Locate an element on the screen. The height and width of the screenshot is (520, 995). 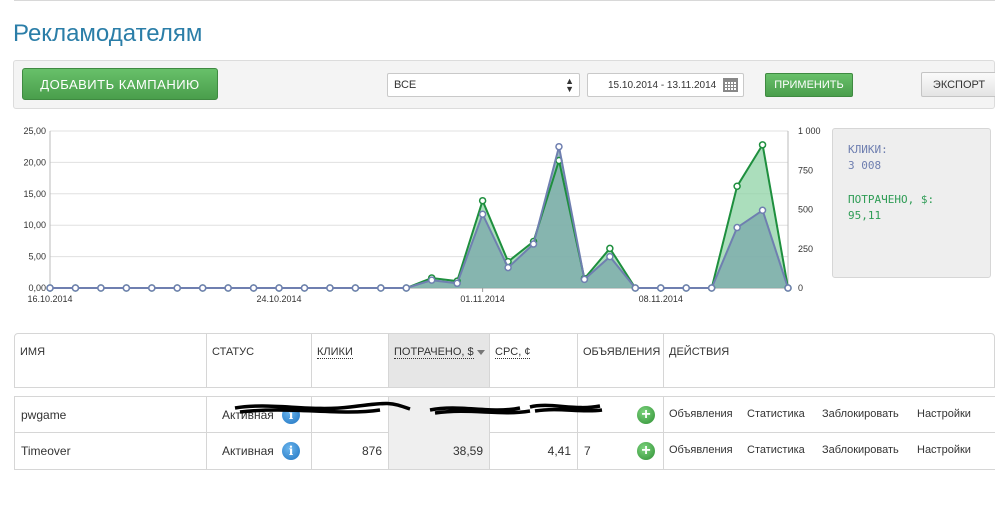
updown-arrows-icon: ▲ ▼ is located at coordinates (569, 85).